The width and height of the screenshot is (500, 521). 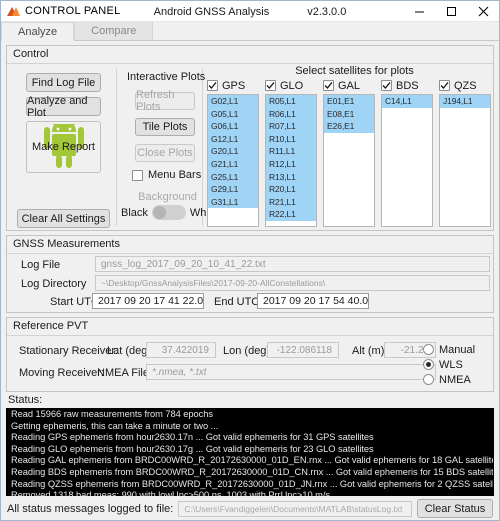 I want to click on satellite-item: G21,L1, so click(x=233, y=164).